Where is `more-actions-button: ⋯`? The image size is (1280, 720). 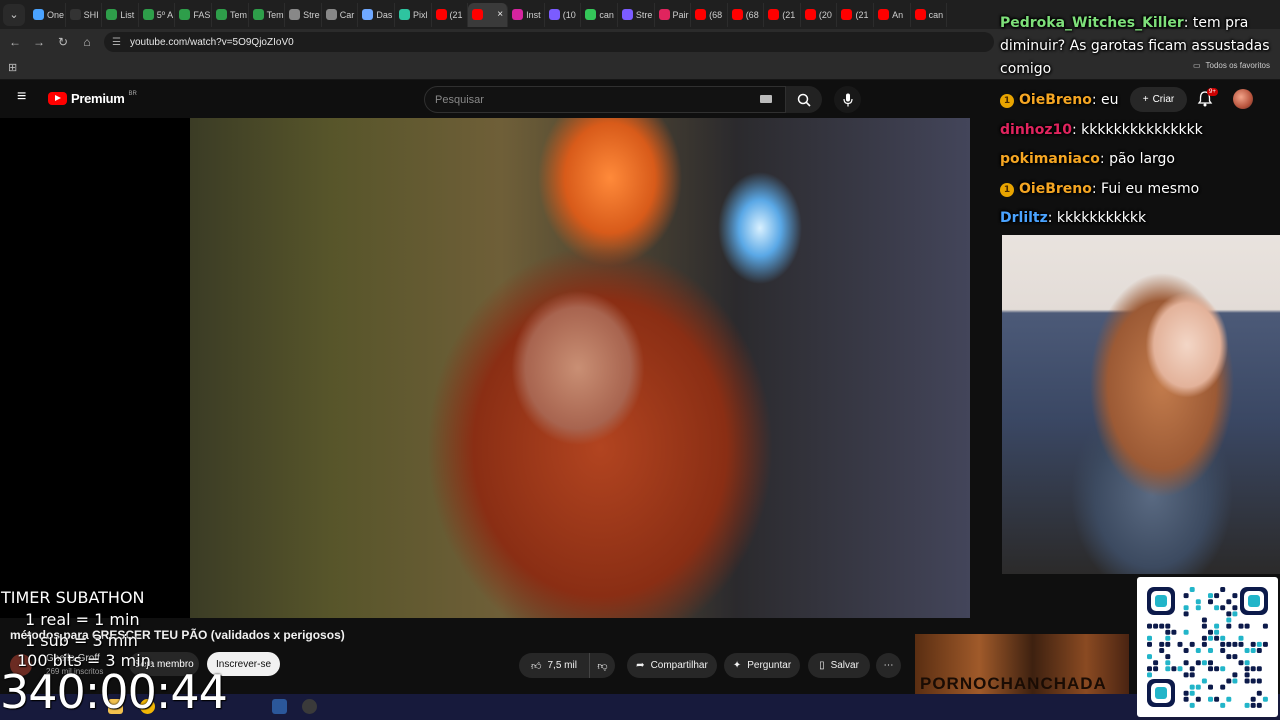
more-actions-button: ⋯ is located at coordinates (888, 665).